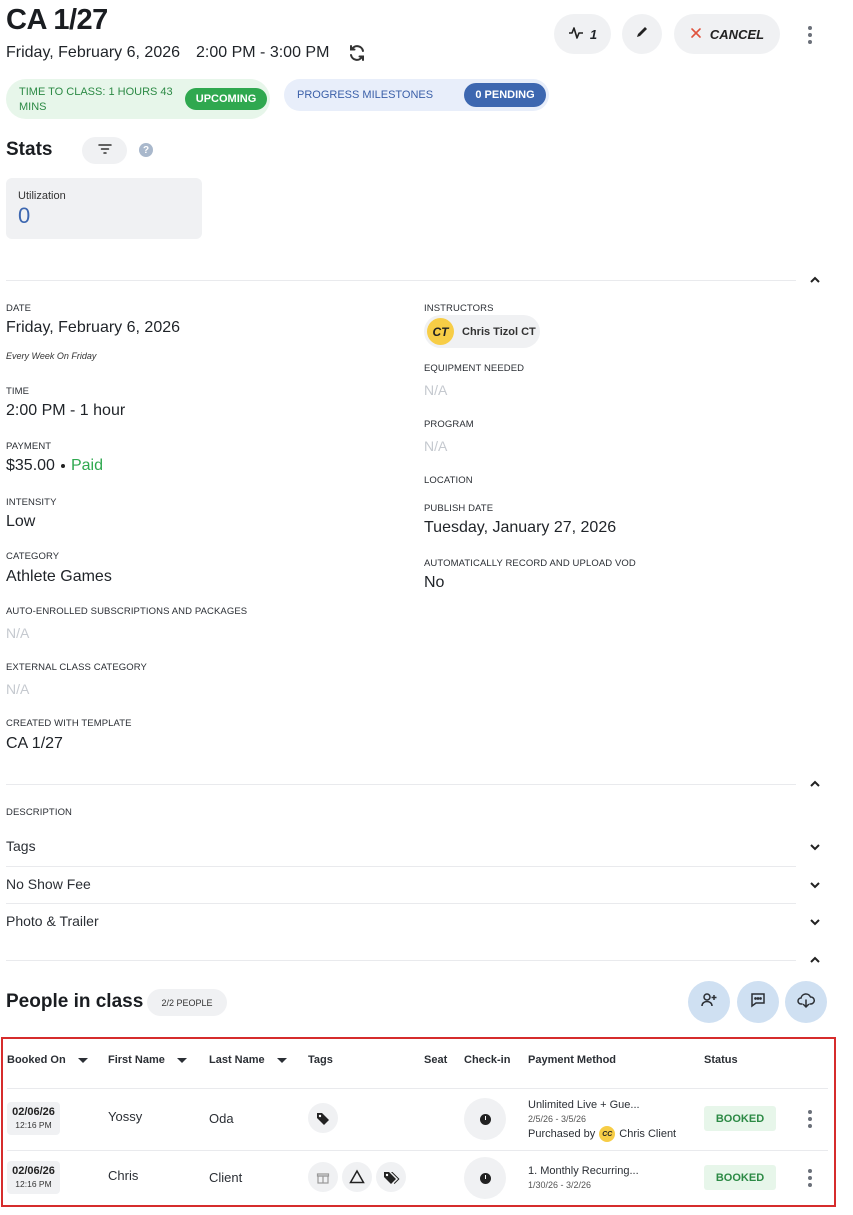  Describe the element at coordinates (607, 1134) in the screenshot. I see `avatar: CC` at that location.